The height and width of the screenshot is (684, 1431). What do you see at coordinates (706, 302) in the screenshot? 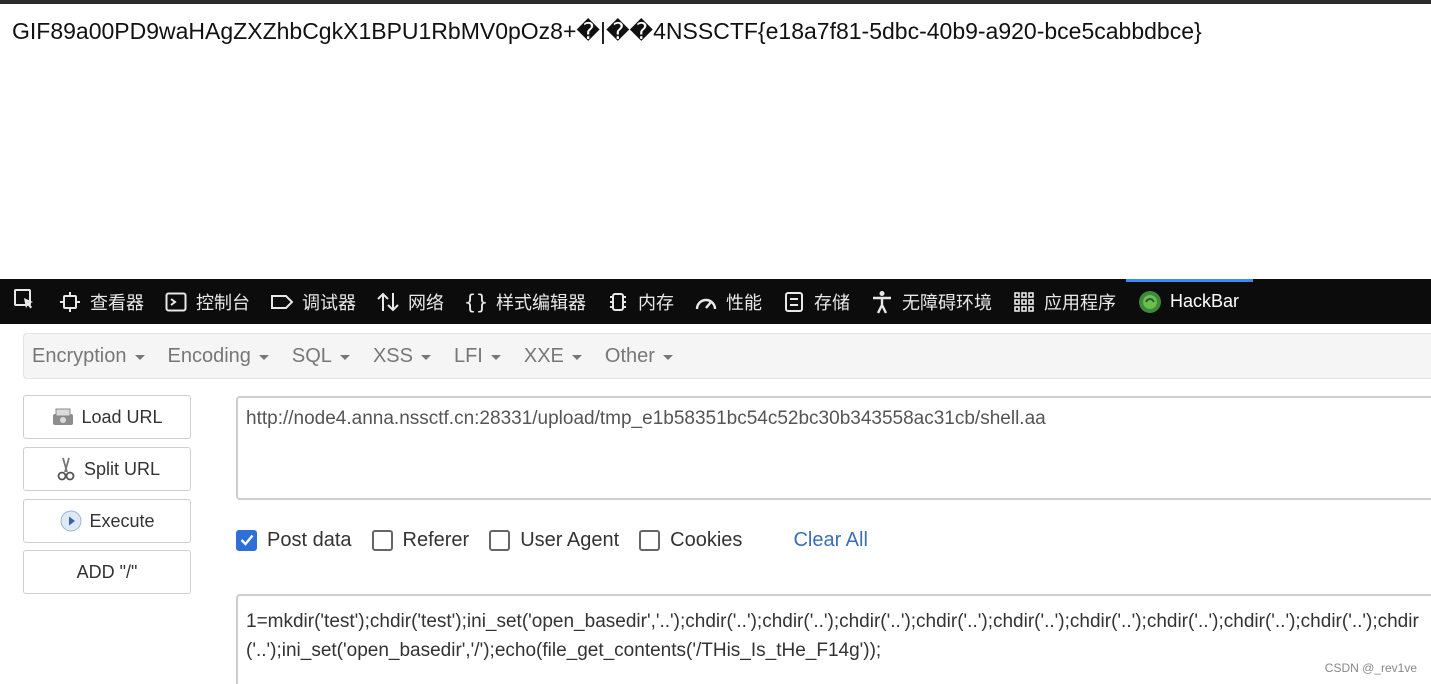
I see `performance-icon` at bounding box center [706, 302].